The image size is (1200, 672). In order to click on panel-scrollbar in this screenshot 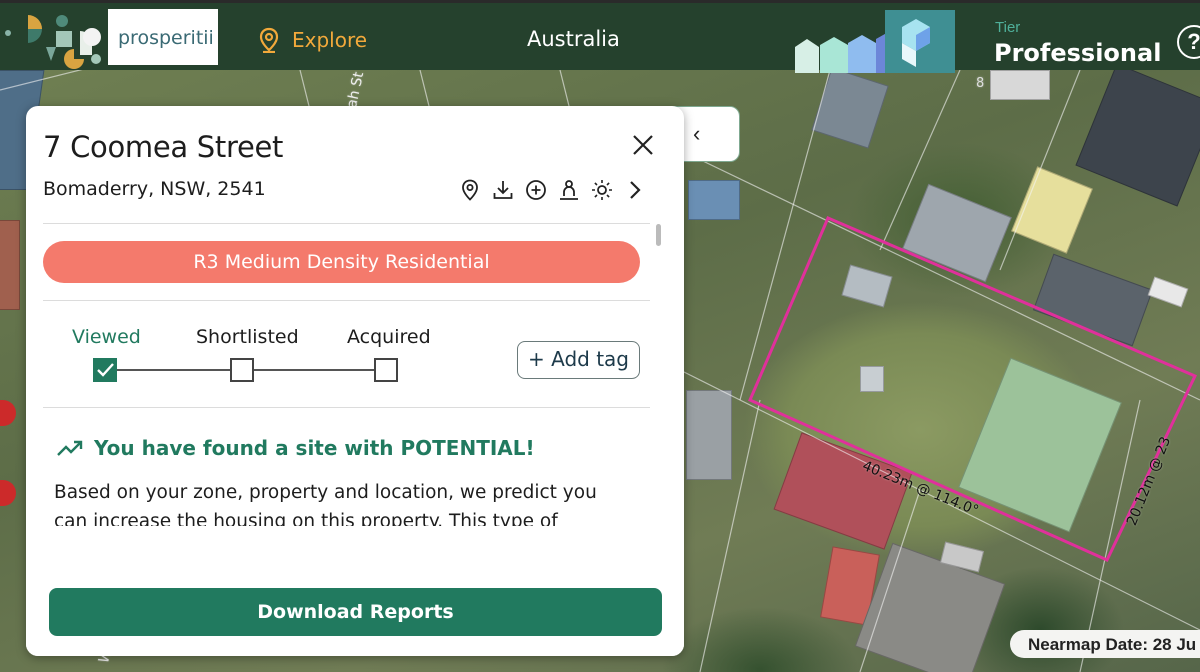, I will do `click(658, 235)`.